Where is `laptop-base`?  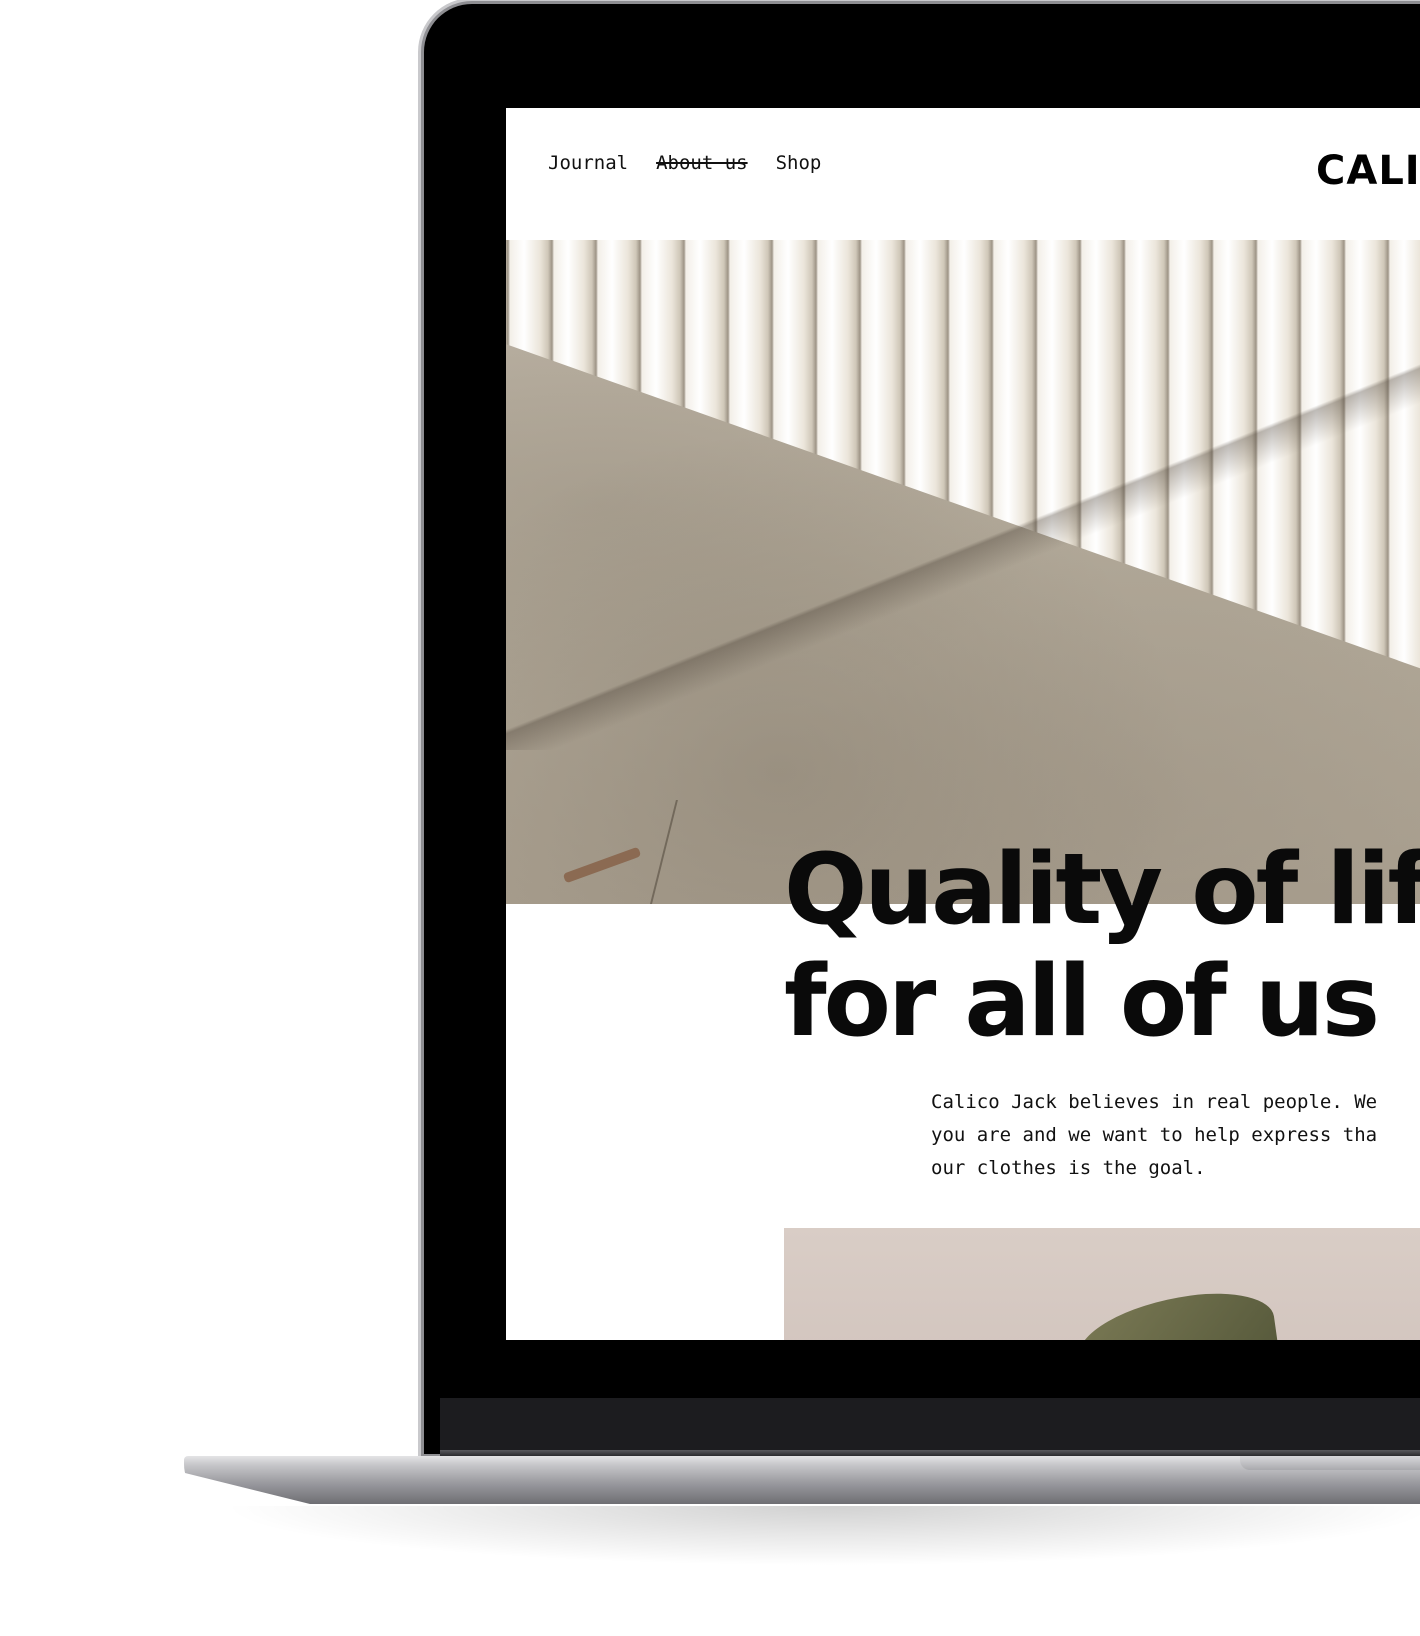 laptop-base is located at coordinates (802, 1480).